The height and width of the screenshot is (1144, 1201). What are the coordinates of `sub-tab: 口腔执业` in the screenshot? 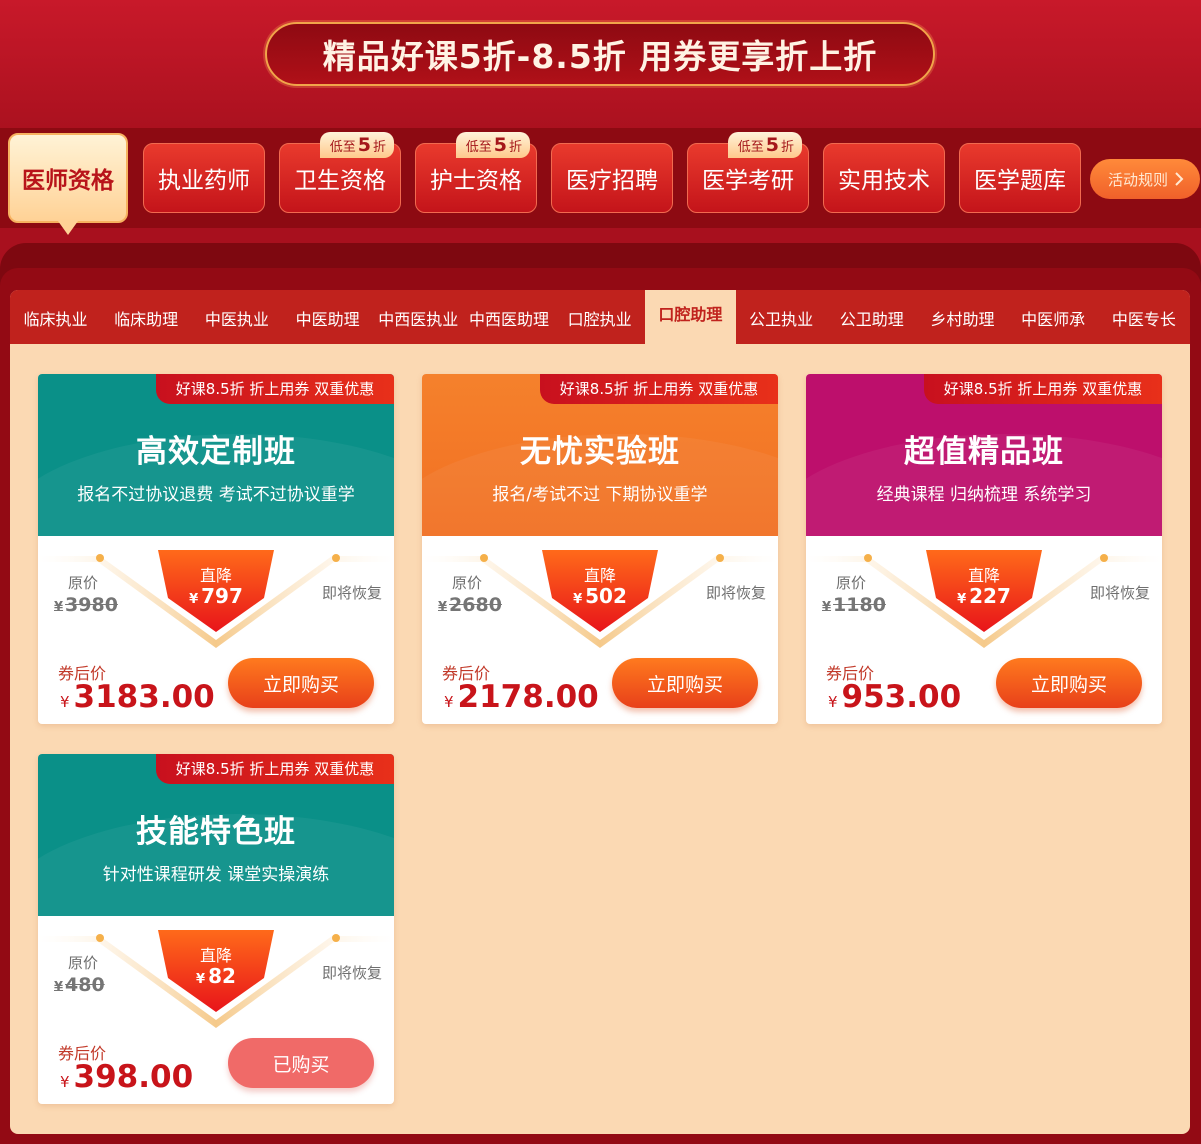 It's located at (599, 317).